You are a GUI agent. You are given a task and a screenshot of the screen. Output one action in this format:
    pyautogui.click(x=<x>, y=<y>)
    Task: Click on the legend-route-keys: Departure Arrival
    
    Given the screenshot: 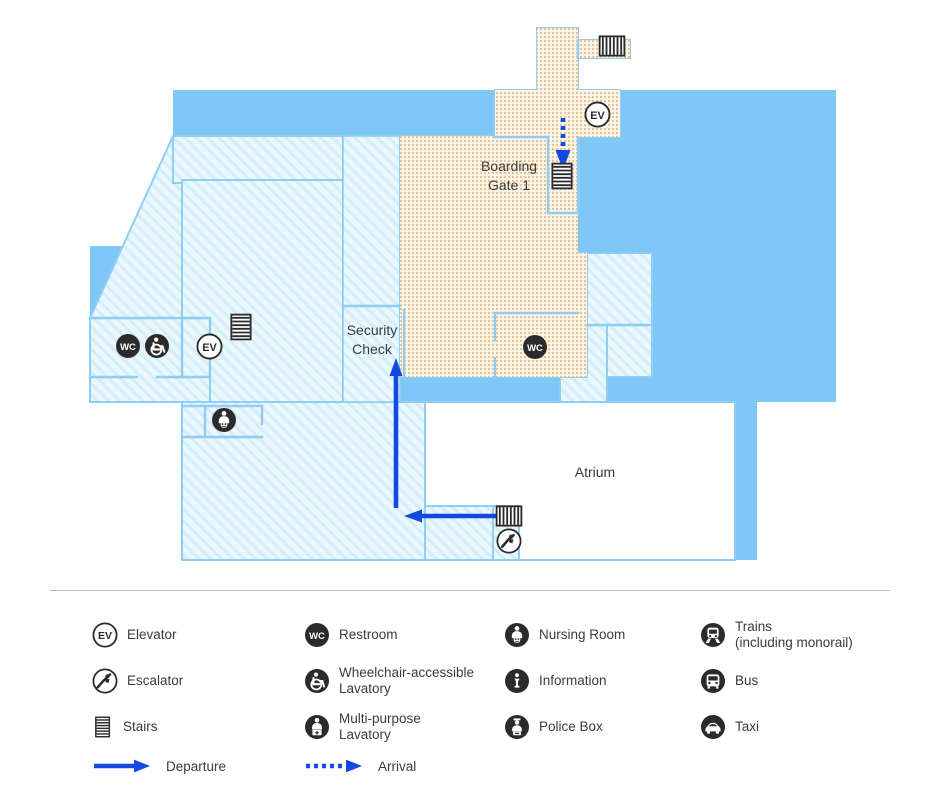 What is the action you would take?
    pyautogui.click(x=492, y=766)
    